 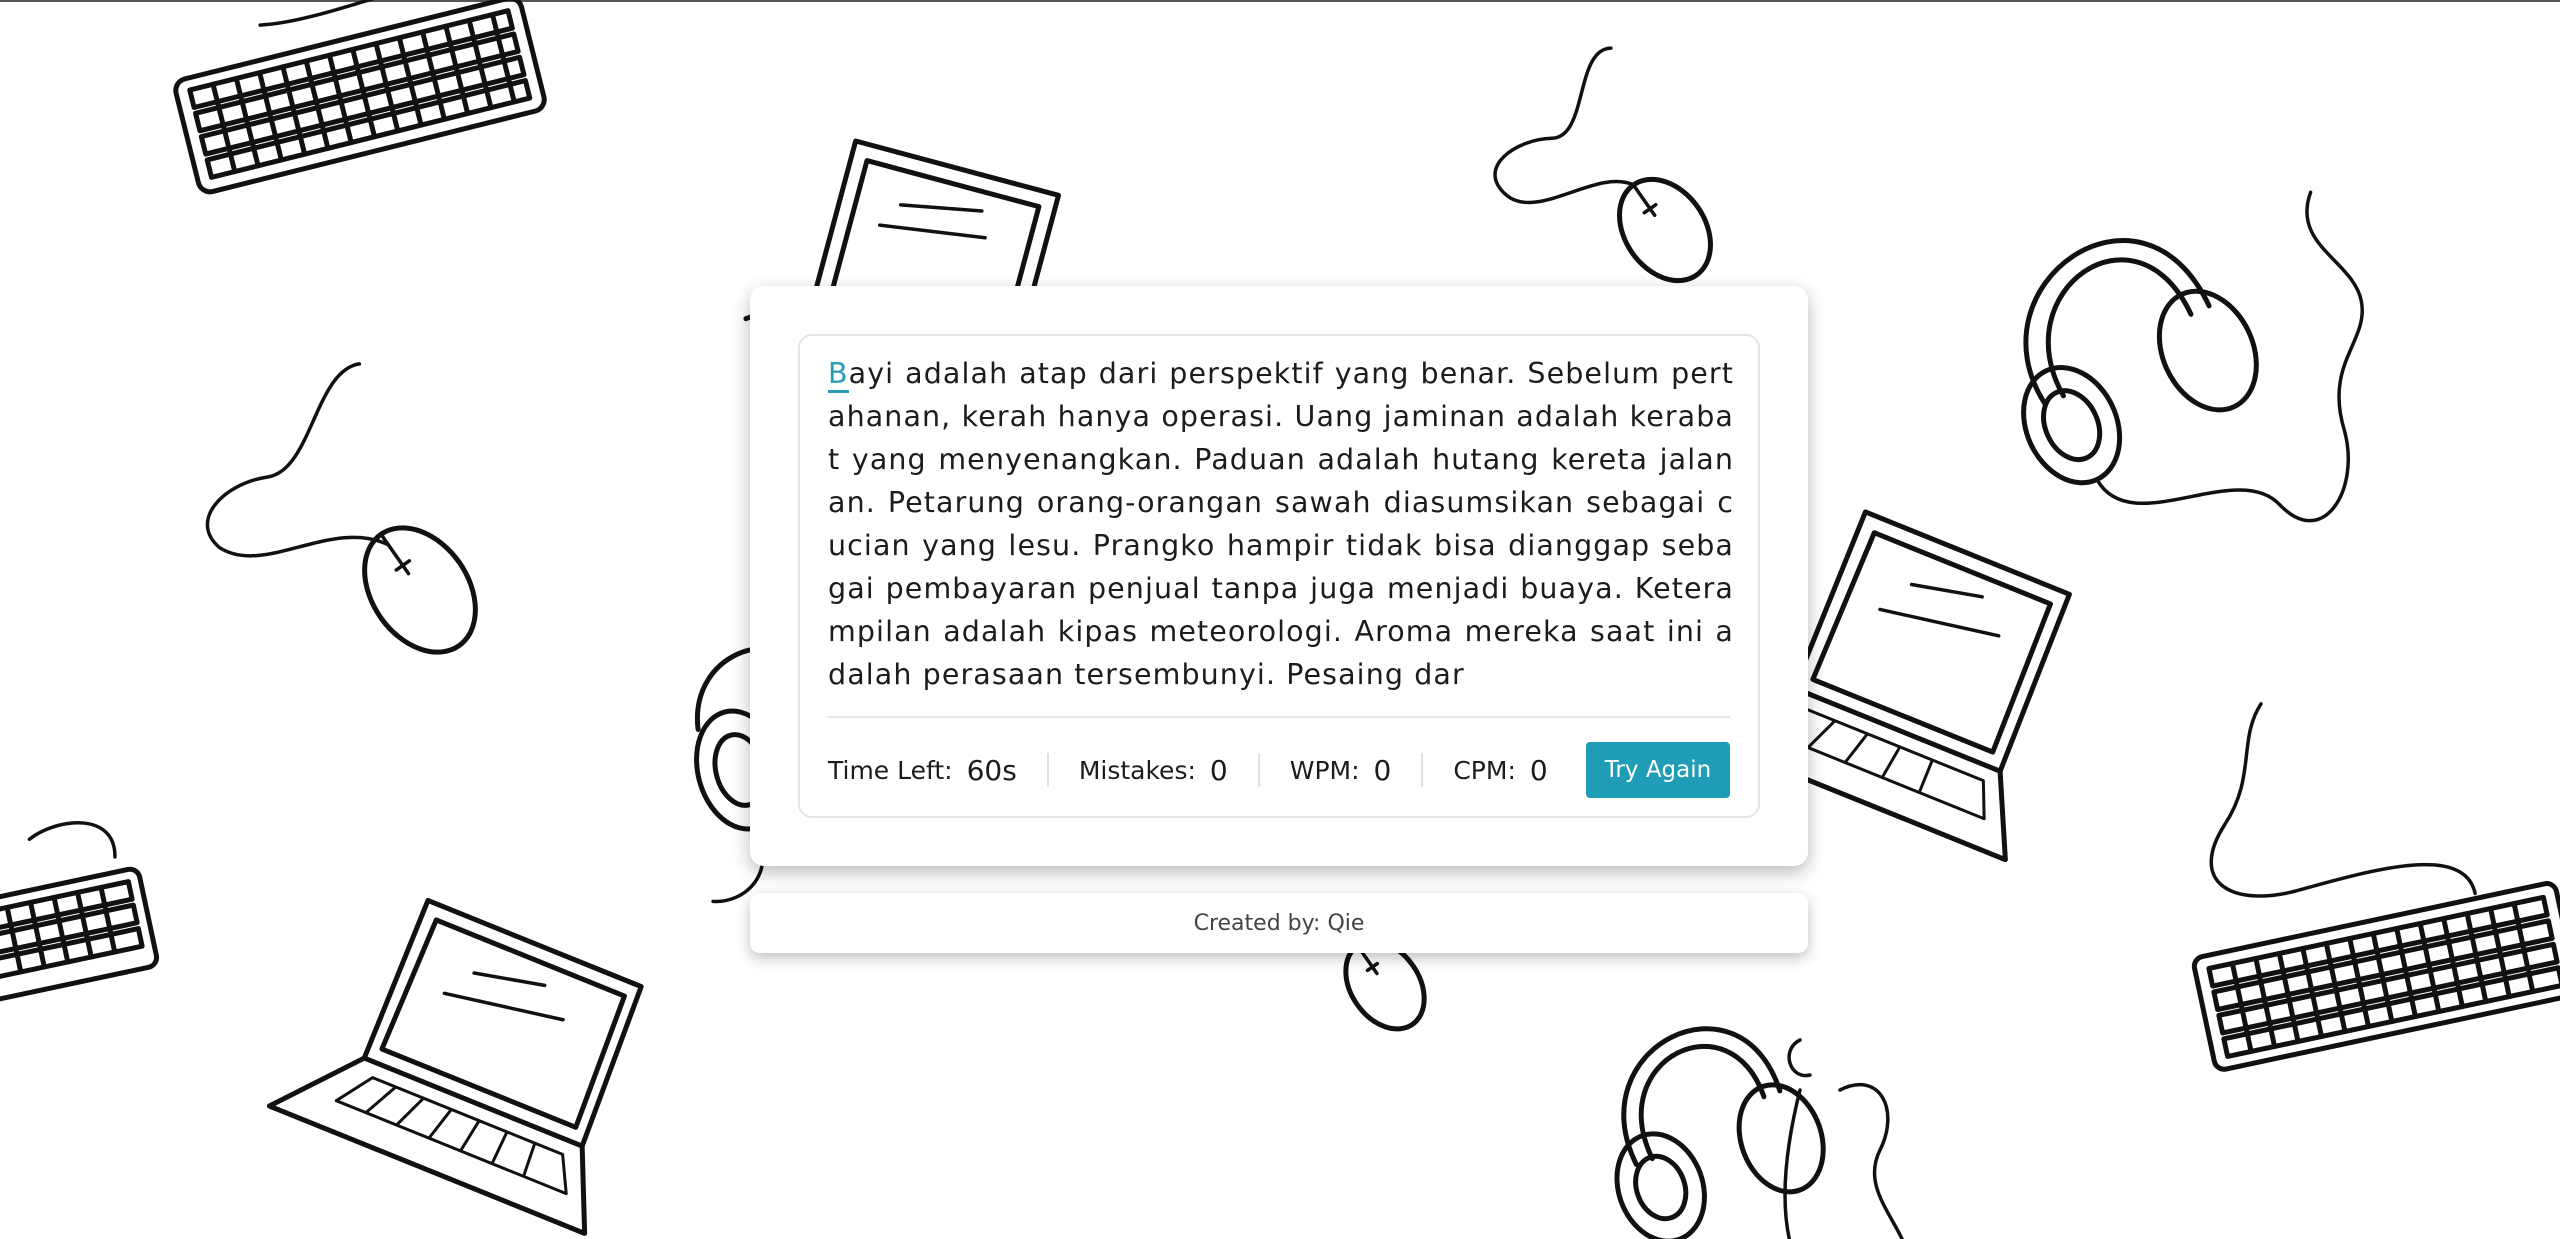 What do you see at coordinates (991, 770) in the screenshot?
I see `time-left-value: 60s` at bounding box center [991, 770].